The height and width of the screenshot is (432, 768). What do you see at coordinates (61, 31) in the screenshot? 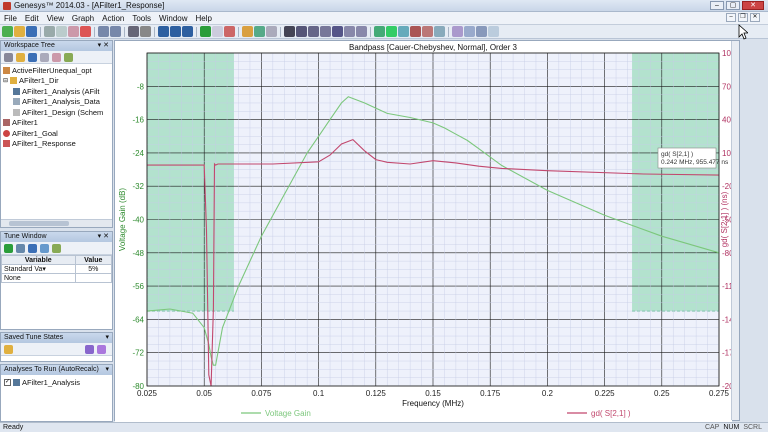
I see `copy-icon` at bounding box center [61, 31].